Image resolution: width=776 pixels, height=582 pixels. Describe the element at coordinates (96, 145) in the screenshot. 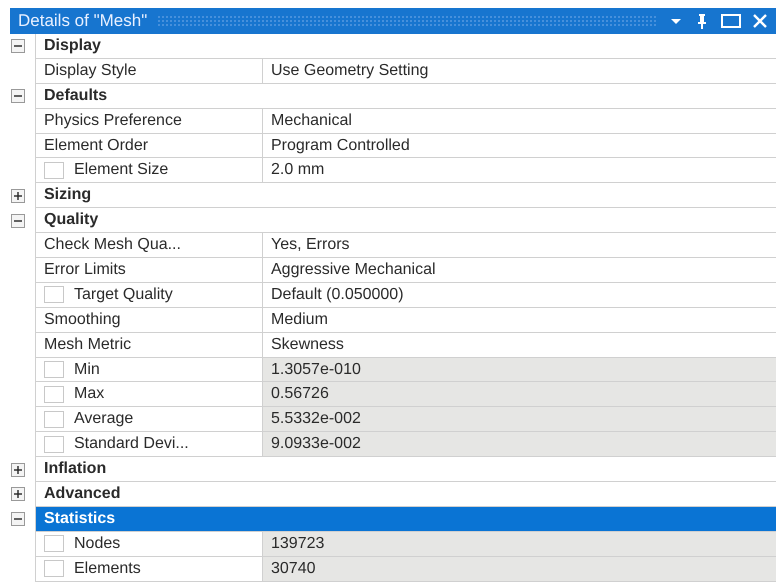

I see `property-label: Element Order` at that location.